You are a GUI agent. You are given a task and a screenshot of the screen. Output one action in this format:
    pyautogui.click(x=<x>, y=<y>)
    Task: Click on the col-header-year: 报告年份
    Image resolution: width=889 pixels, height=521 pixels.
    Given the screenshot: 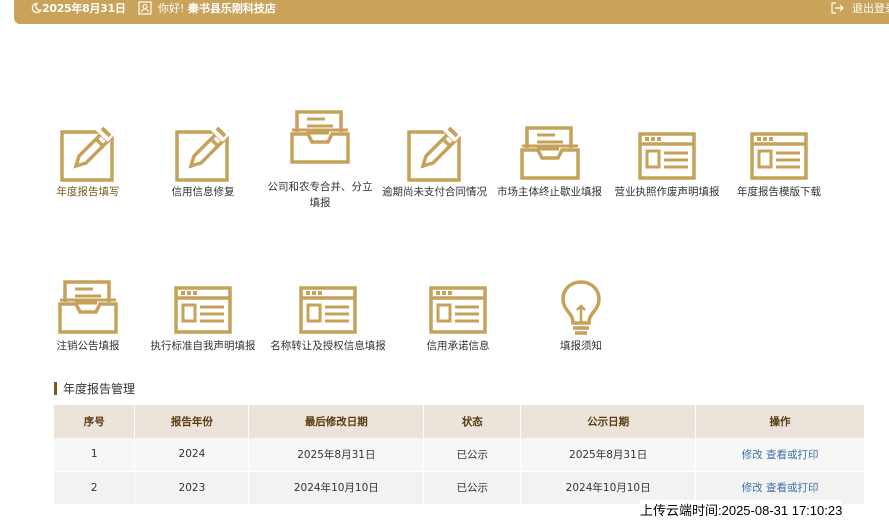 What is the action you would take?
    pyautogui.click(x=192, y=421)
    